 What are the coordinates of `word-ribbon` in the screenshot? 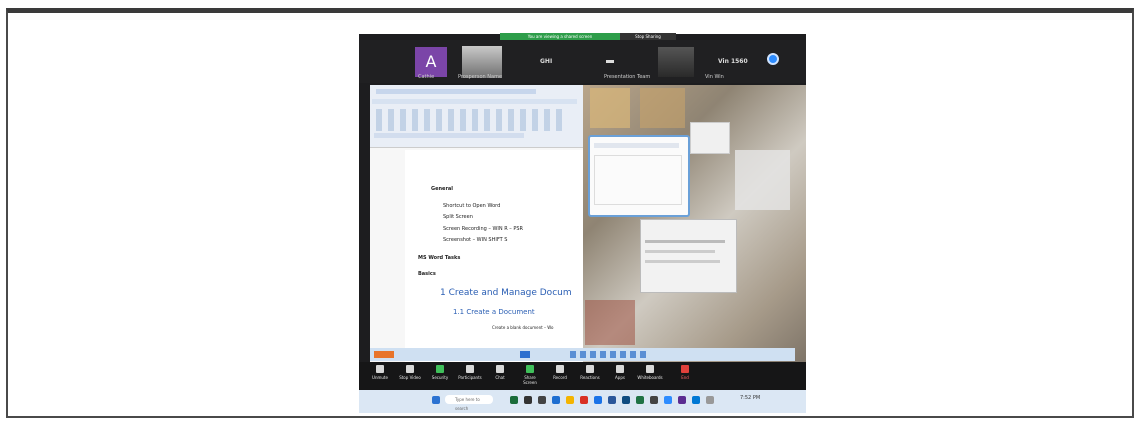 It's located at (476, 116).